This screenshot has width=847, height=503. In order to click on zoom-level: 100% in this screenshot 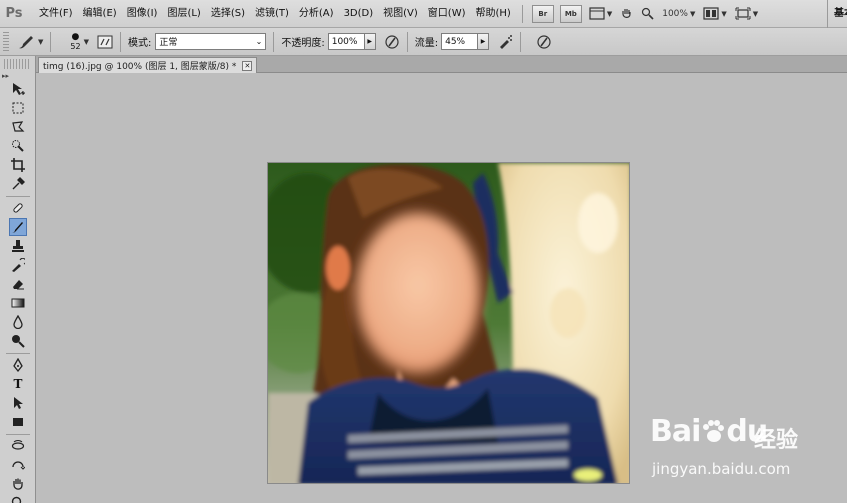, I will do `click(675, 13)`.